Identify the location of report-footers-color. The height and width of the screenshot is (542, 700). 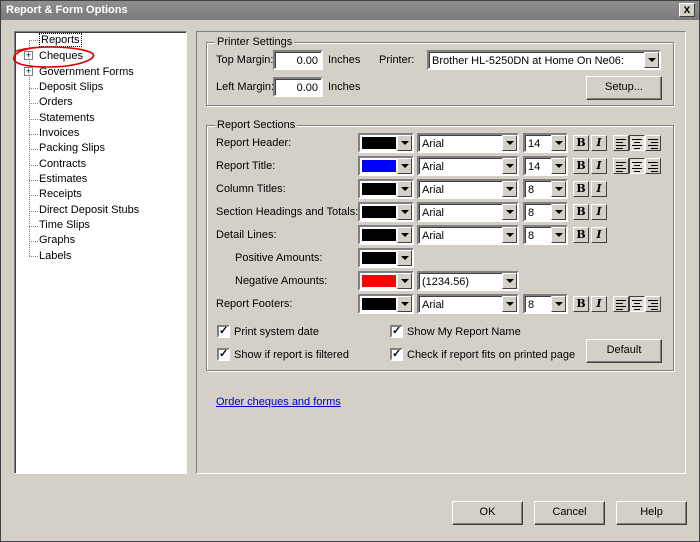
(386, 304).